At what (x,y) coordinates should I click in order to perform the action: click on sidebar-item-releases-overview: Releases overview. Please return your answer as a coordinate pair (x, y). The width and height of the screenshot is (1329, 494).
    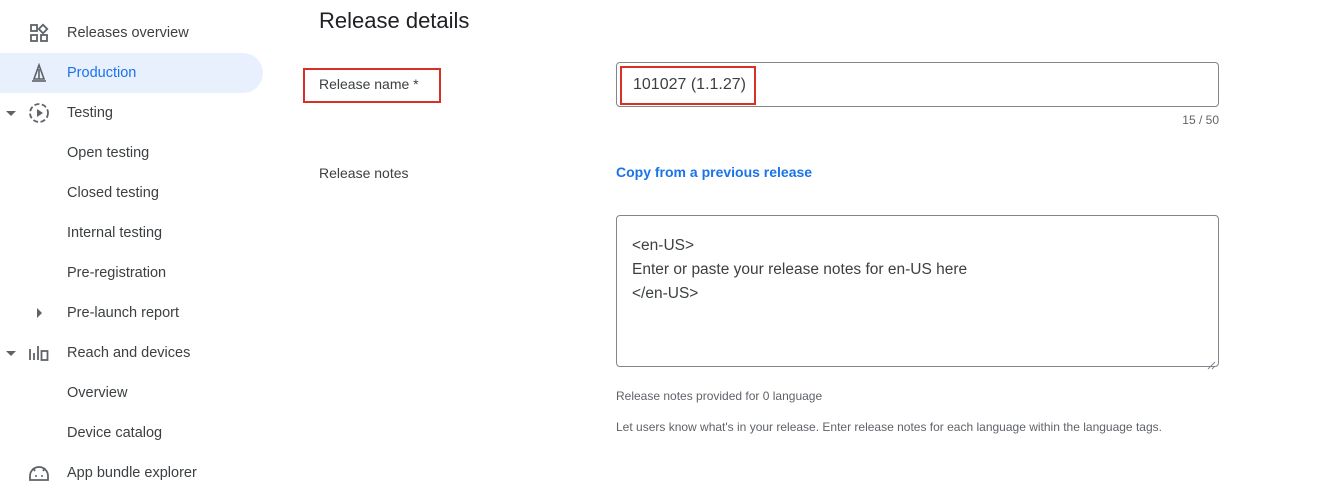
    Looking at the image, I should click on (131, 33).